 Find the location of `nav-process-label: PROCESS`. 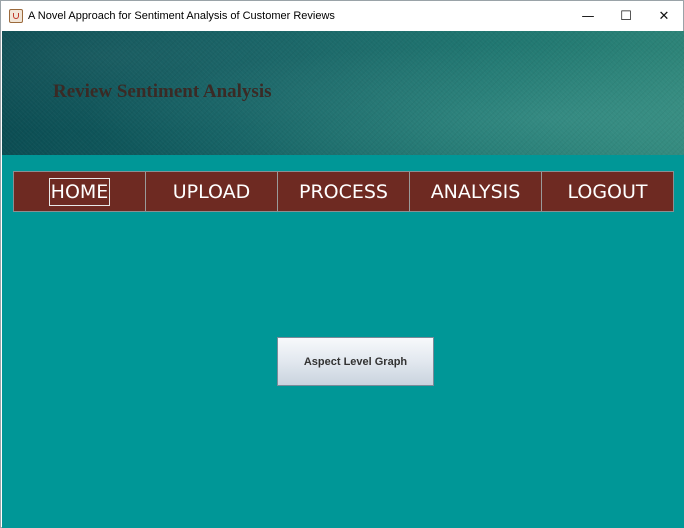

nav-process-label: PROCESS is located at coordinates (343, 191).